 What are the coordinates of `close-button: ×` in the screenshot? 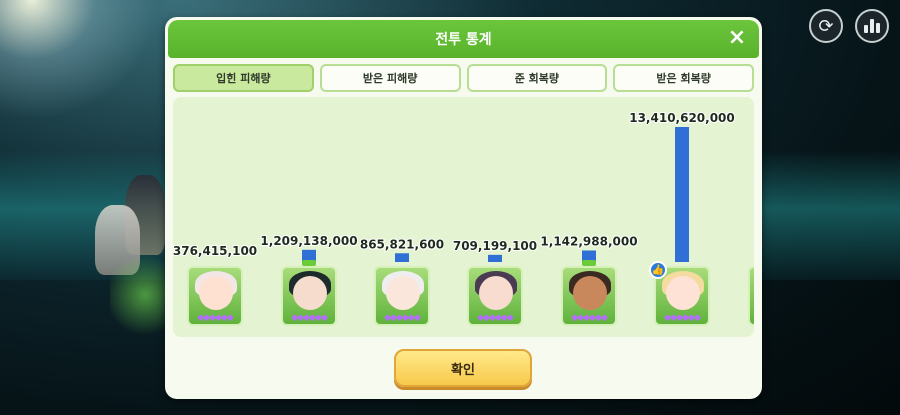 It's located at (737, 38).